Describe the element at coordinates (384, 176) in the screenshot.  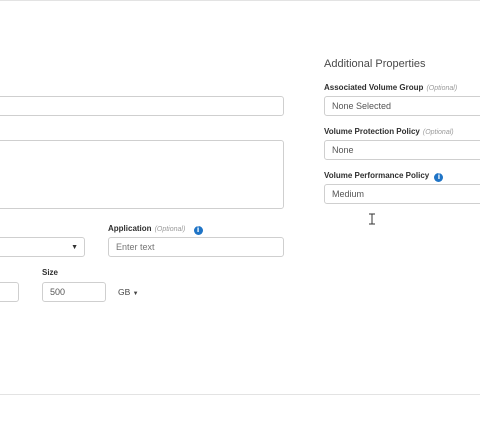
I see `performance-policy-label: Volume Performance Policy i` at that location.